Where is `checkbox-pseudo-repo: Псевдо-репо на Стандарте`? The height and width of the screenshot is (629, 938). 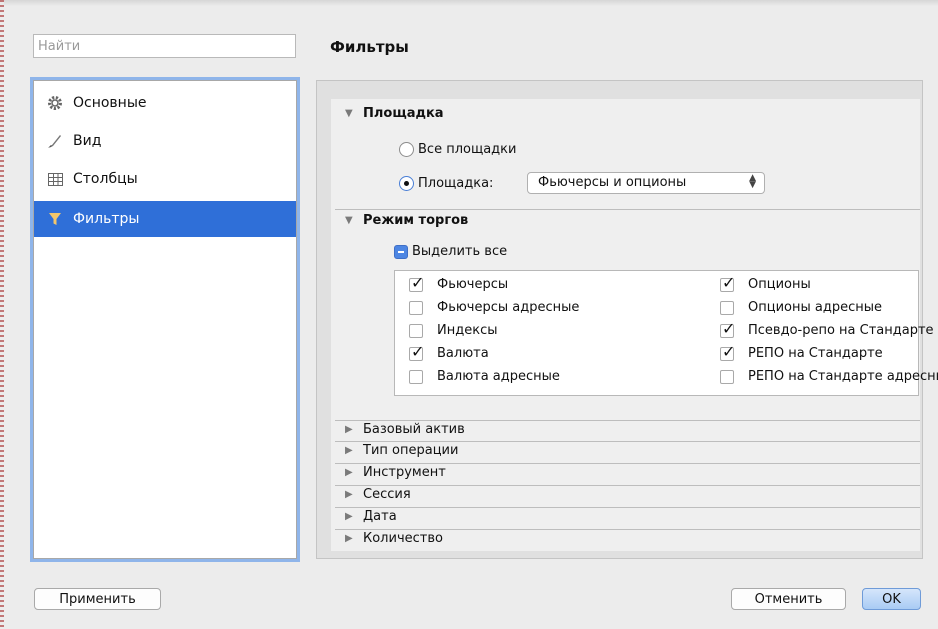 checkbox-pseudo-repo: Псевдо-репо на Стандарте is located at coordinates (829, 328).